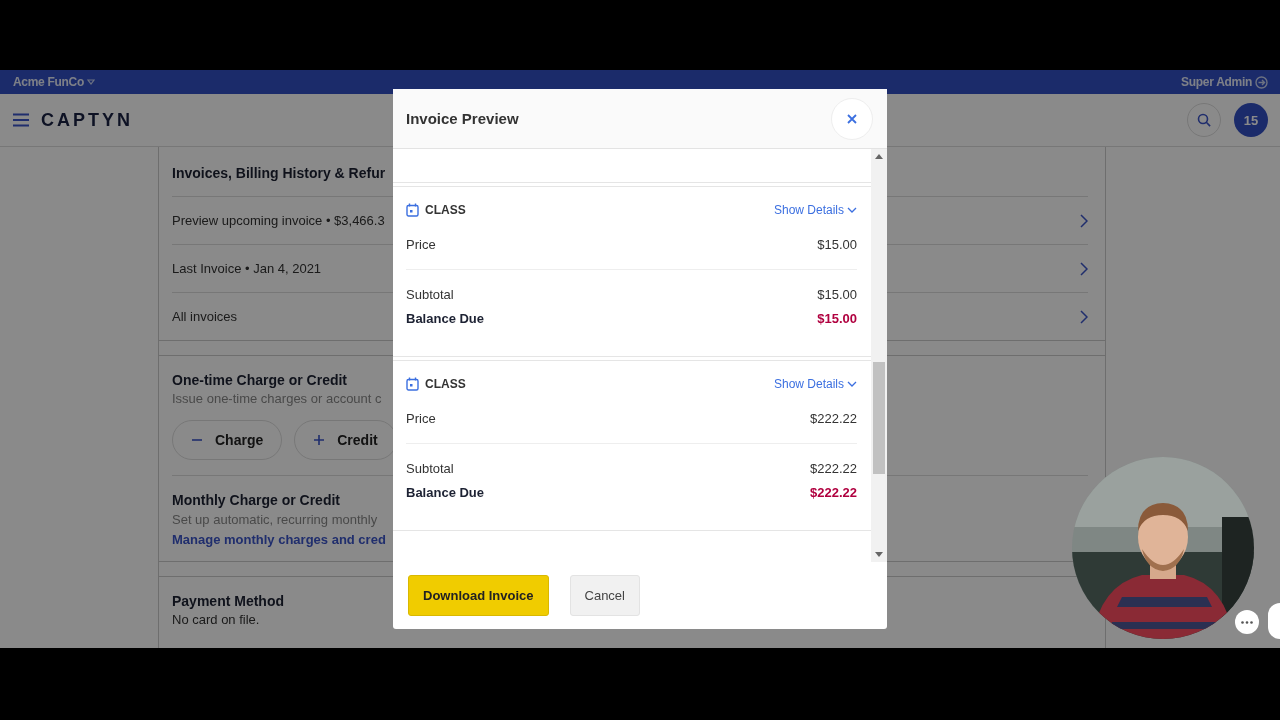 The image size is (1280, 720). Describe the element at coordinates (227, 440) in the screenshot. I see `charge-button: Charge` at that location.